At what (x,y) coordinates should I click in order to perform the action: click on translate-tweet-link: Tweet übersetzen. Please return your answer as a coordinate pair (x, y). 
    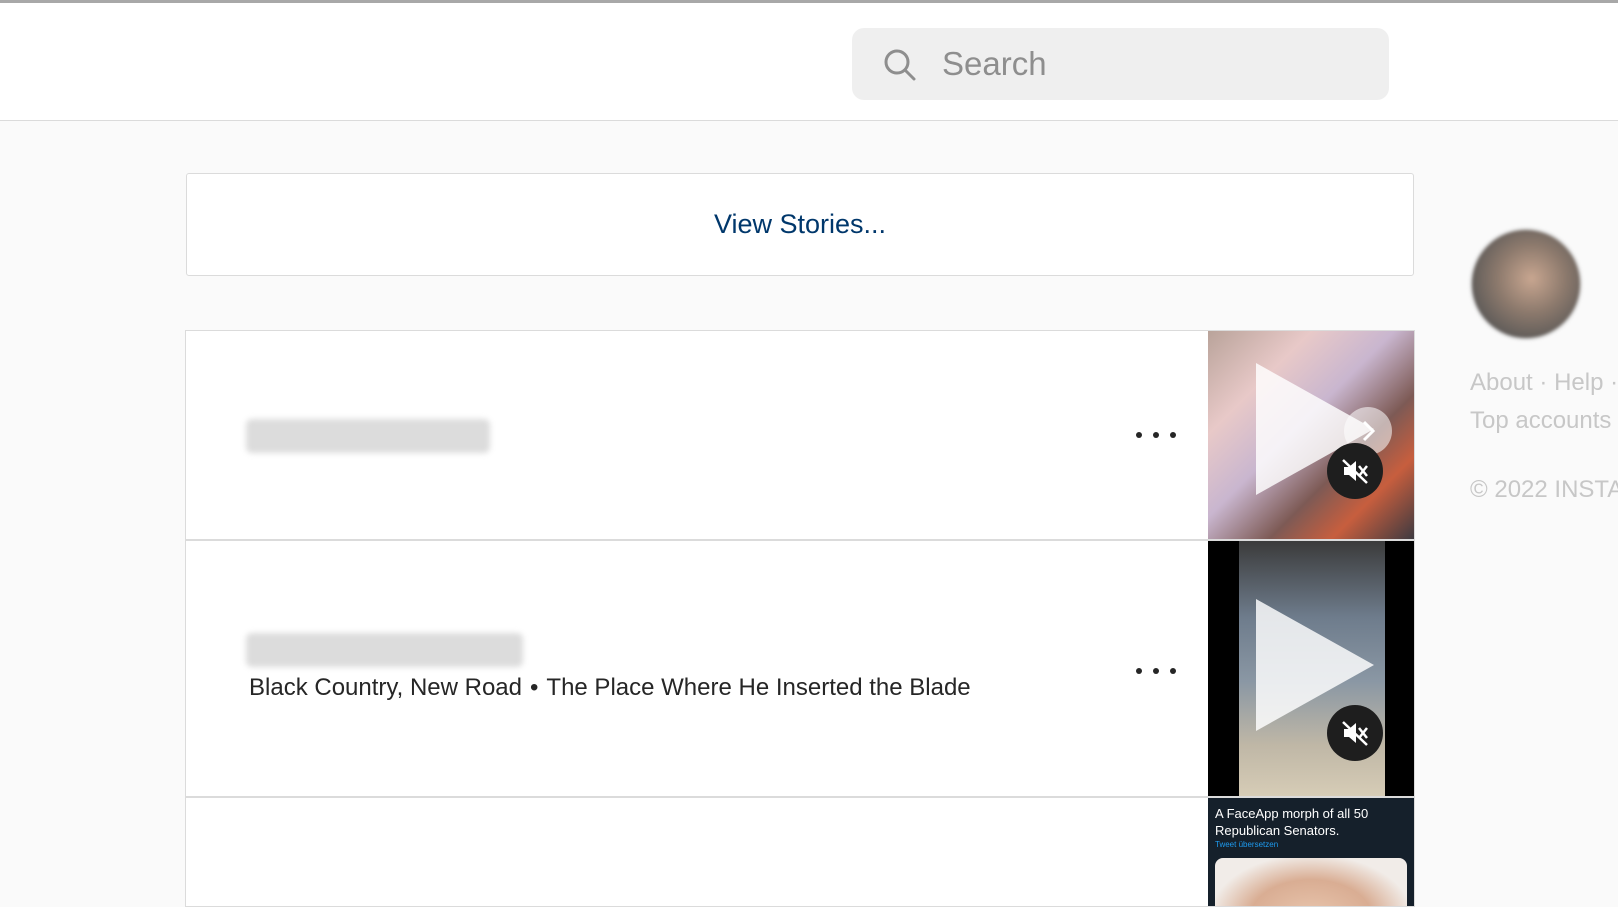
    Looking at the image, I should click on (1247, 844).